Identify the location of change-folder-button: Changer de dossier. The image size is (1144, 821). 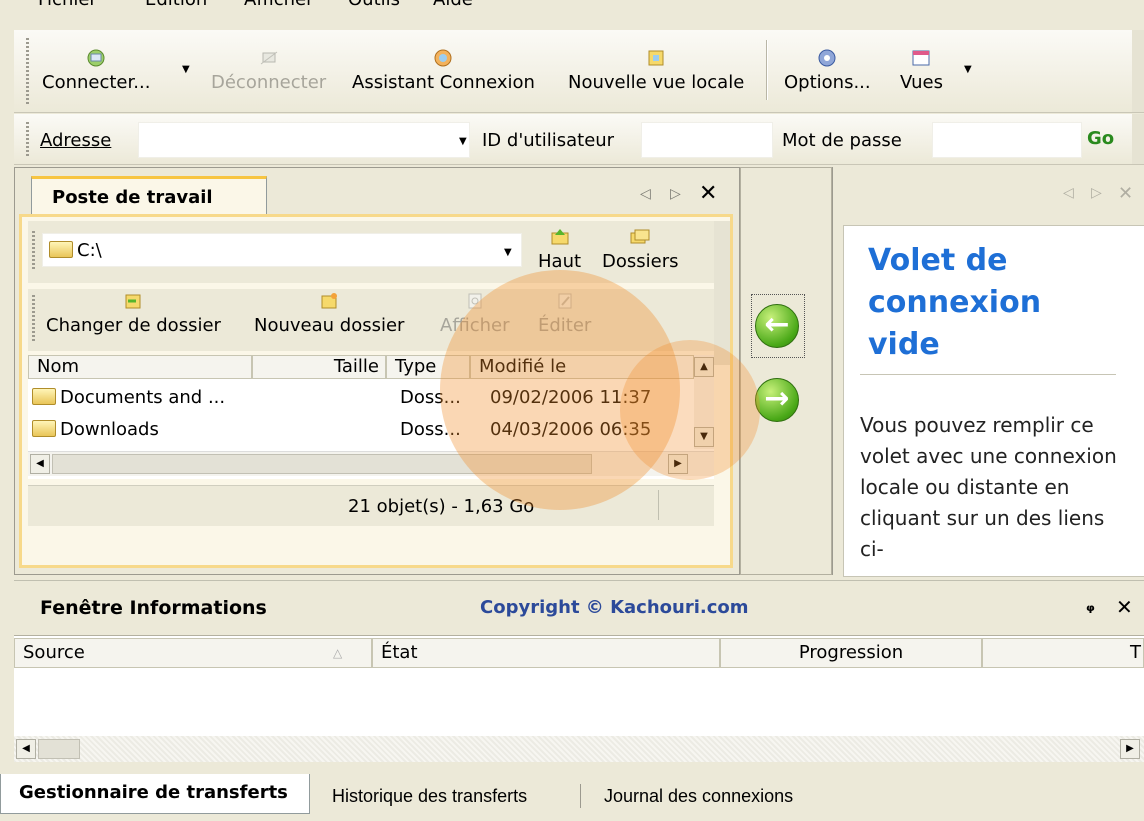
(133, 313).